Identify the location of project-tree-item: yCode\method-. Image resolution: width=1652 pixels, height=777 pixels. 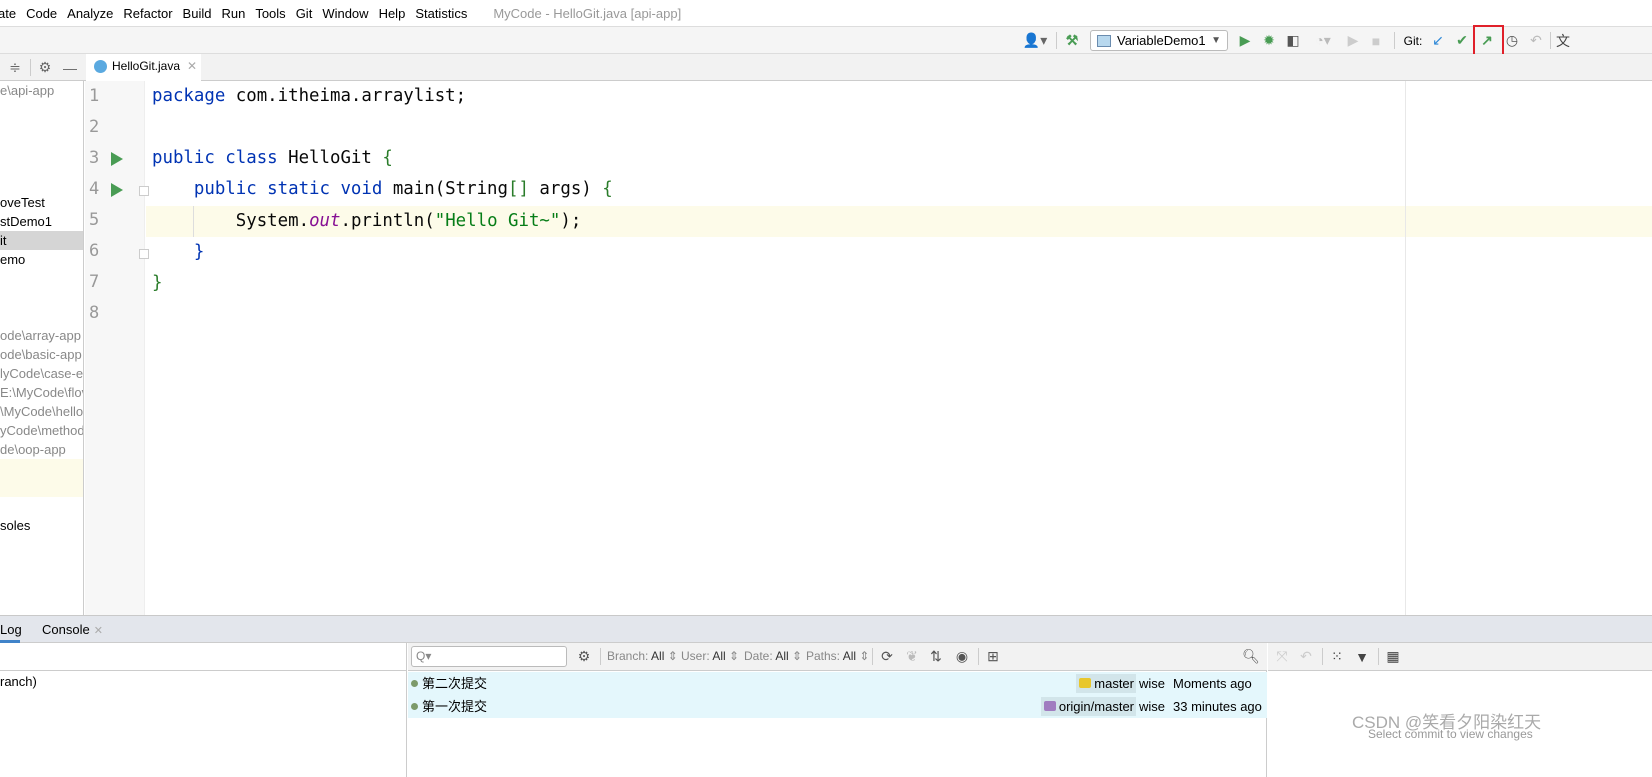
(41, 430).